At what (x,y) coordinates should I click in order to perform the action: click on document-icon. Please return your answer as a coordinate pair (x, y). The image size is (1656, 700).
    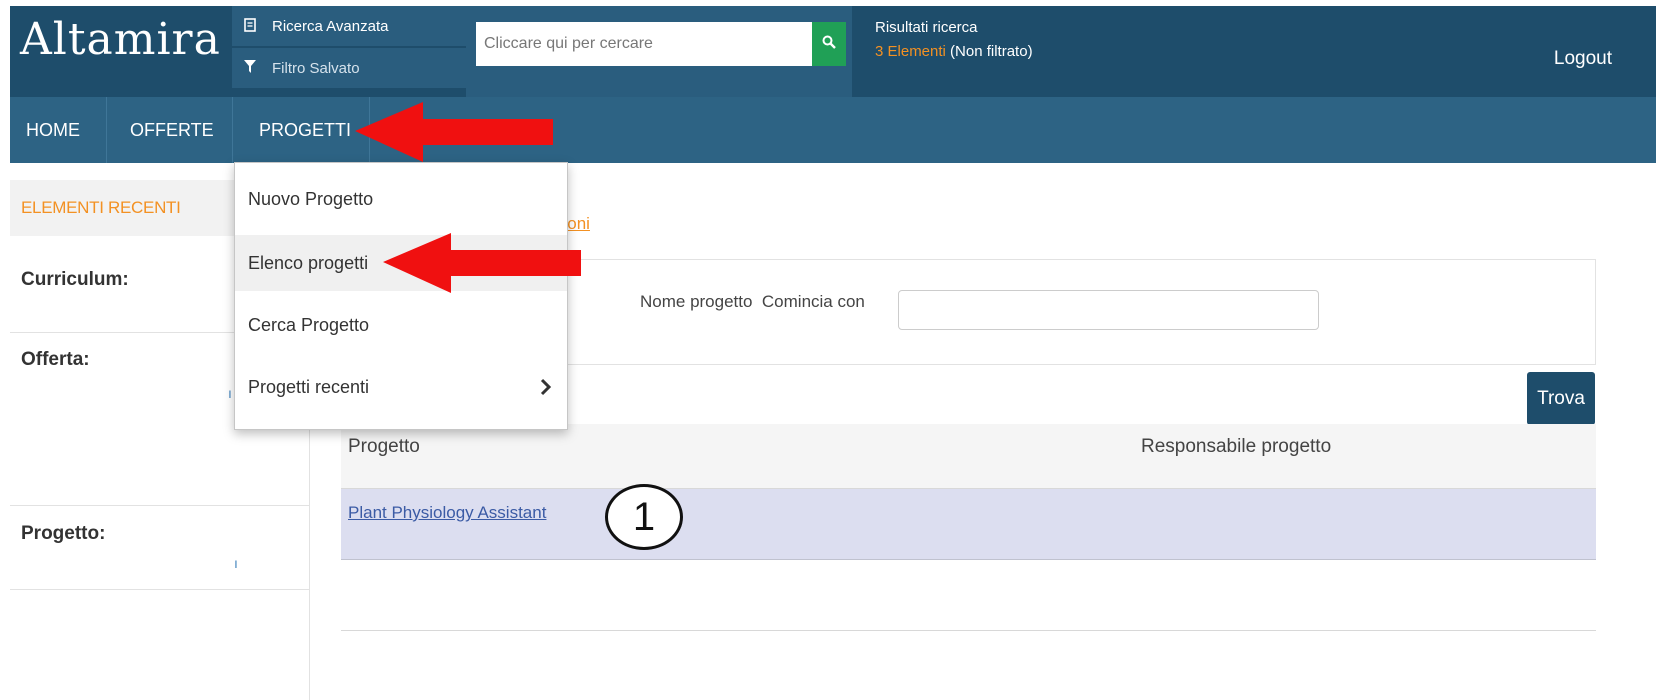
    Looking at the image, I should click on (251, 26).